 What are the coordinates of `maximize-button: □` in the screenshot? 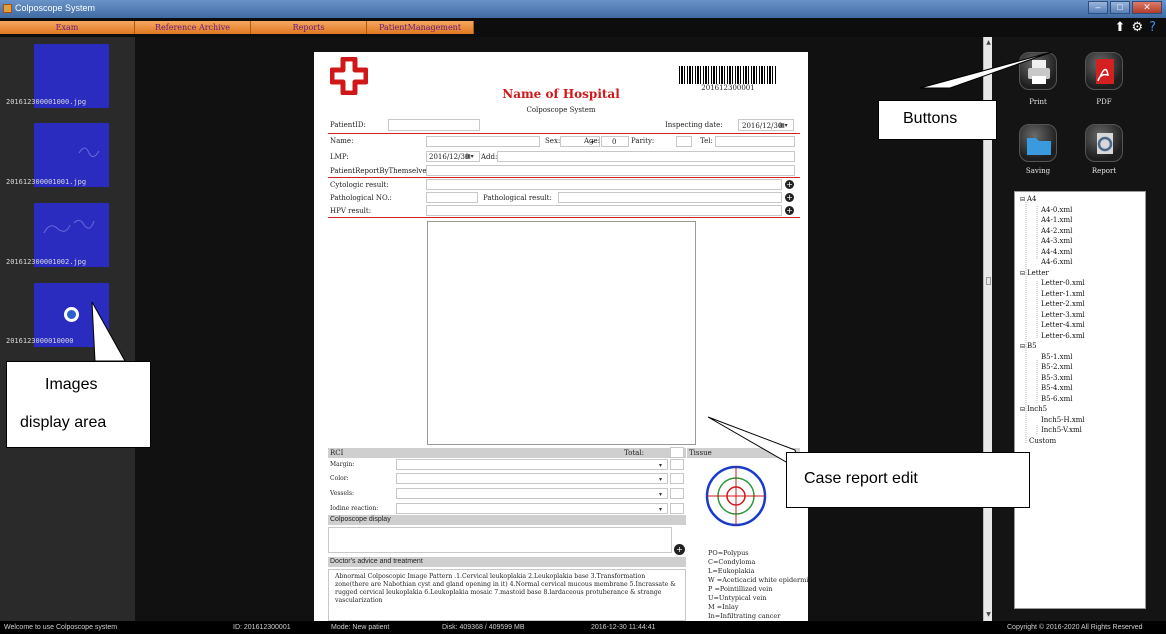 It's located at (1120, 7).